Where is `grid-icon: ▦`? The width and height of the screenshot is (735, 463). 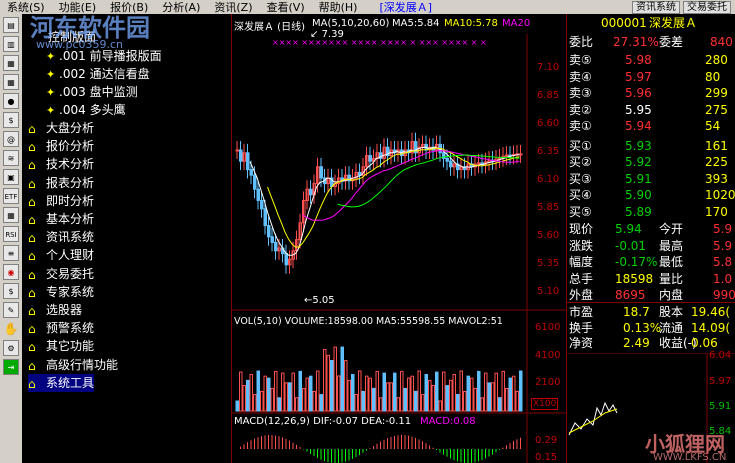
grid-icon: ▦ is located at coordinates (11, 82).